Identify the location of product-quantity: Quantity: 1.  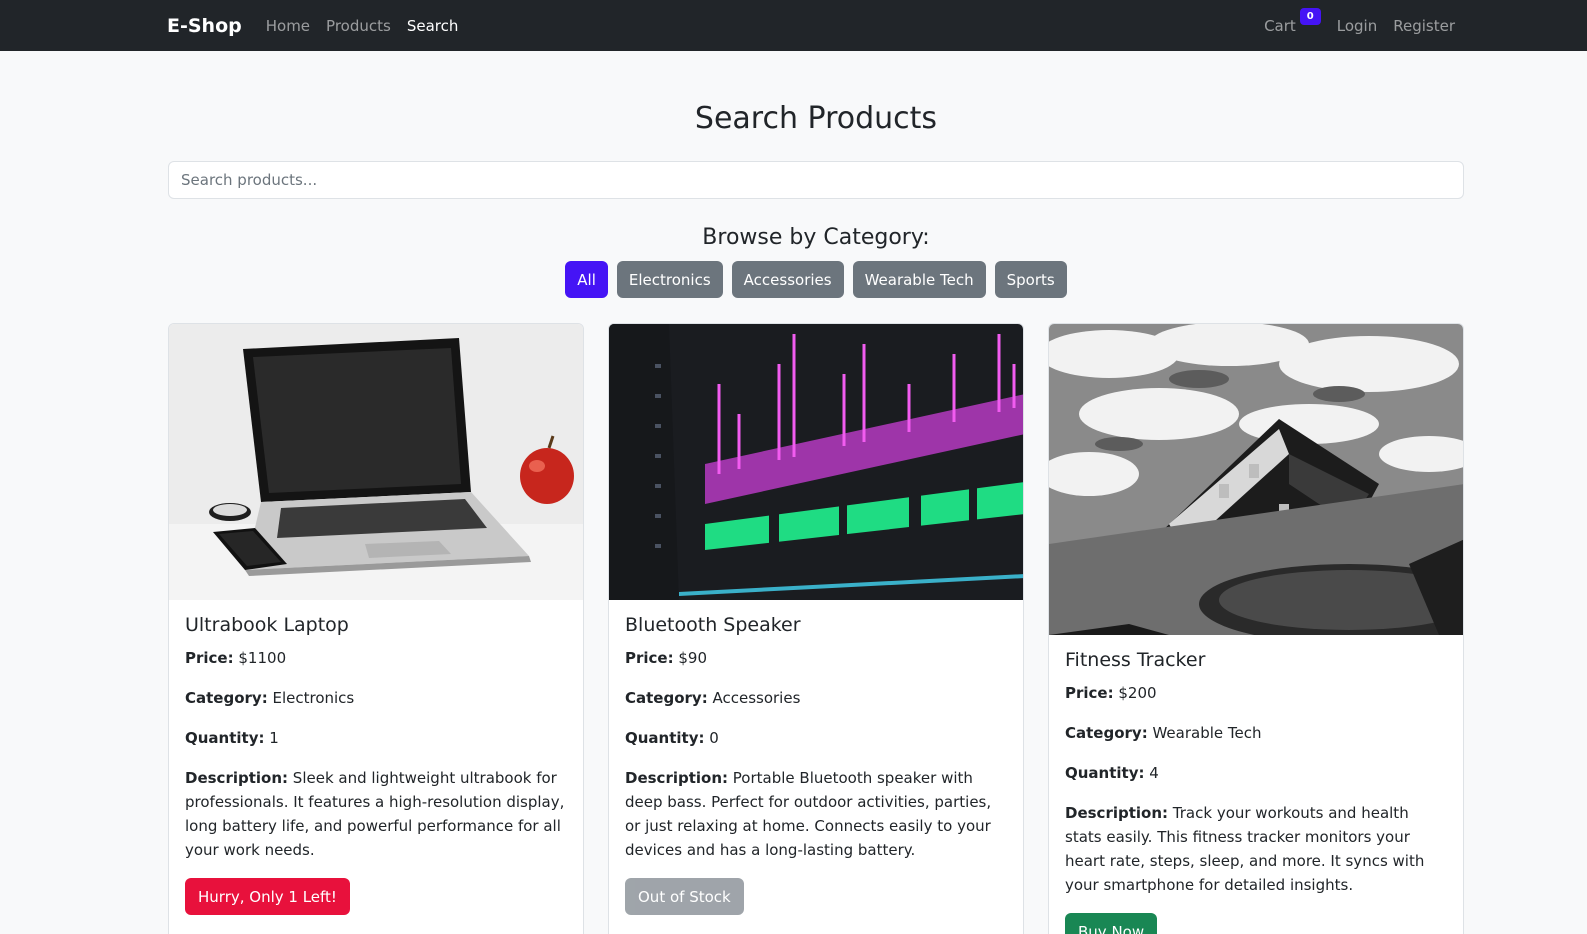
(232, 738).